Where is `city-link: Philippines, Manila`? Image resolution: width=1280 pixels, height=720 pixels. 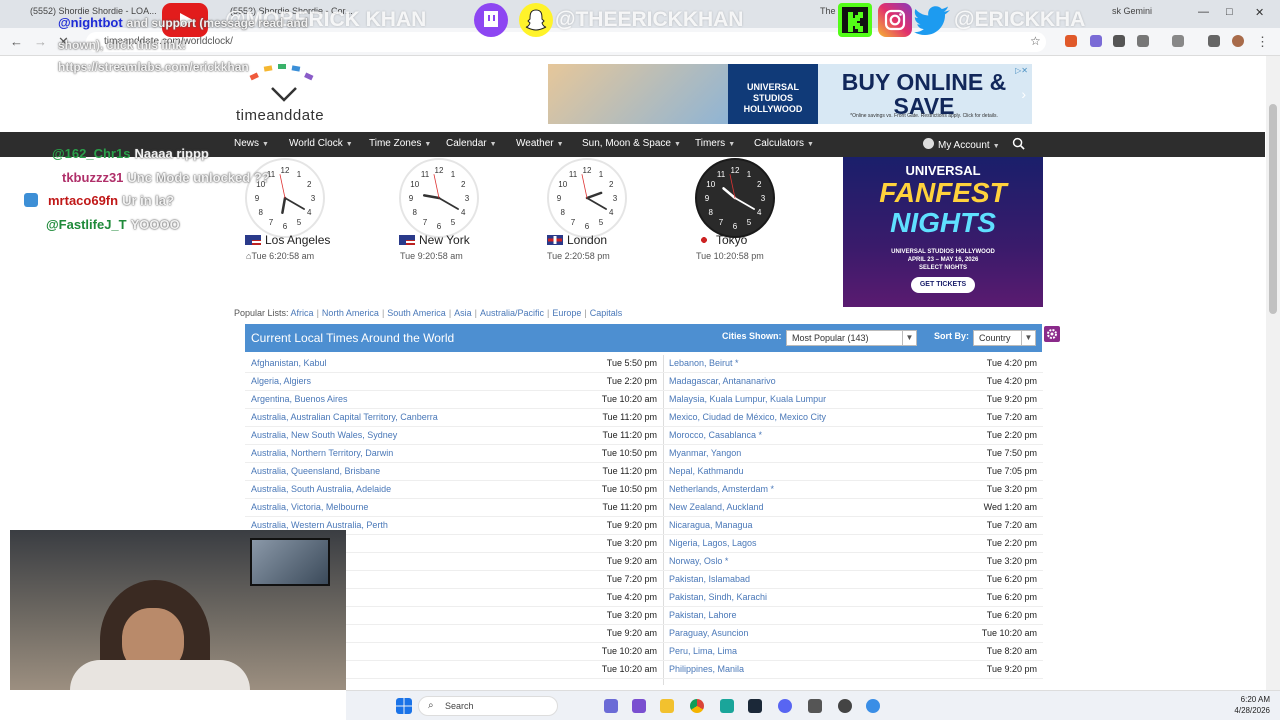
city-link: Philippines, Manila is located at coordinates (706, 669).